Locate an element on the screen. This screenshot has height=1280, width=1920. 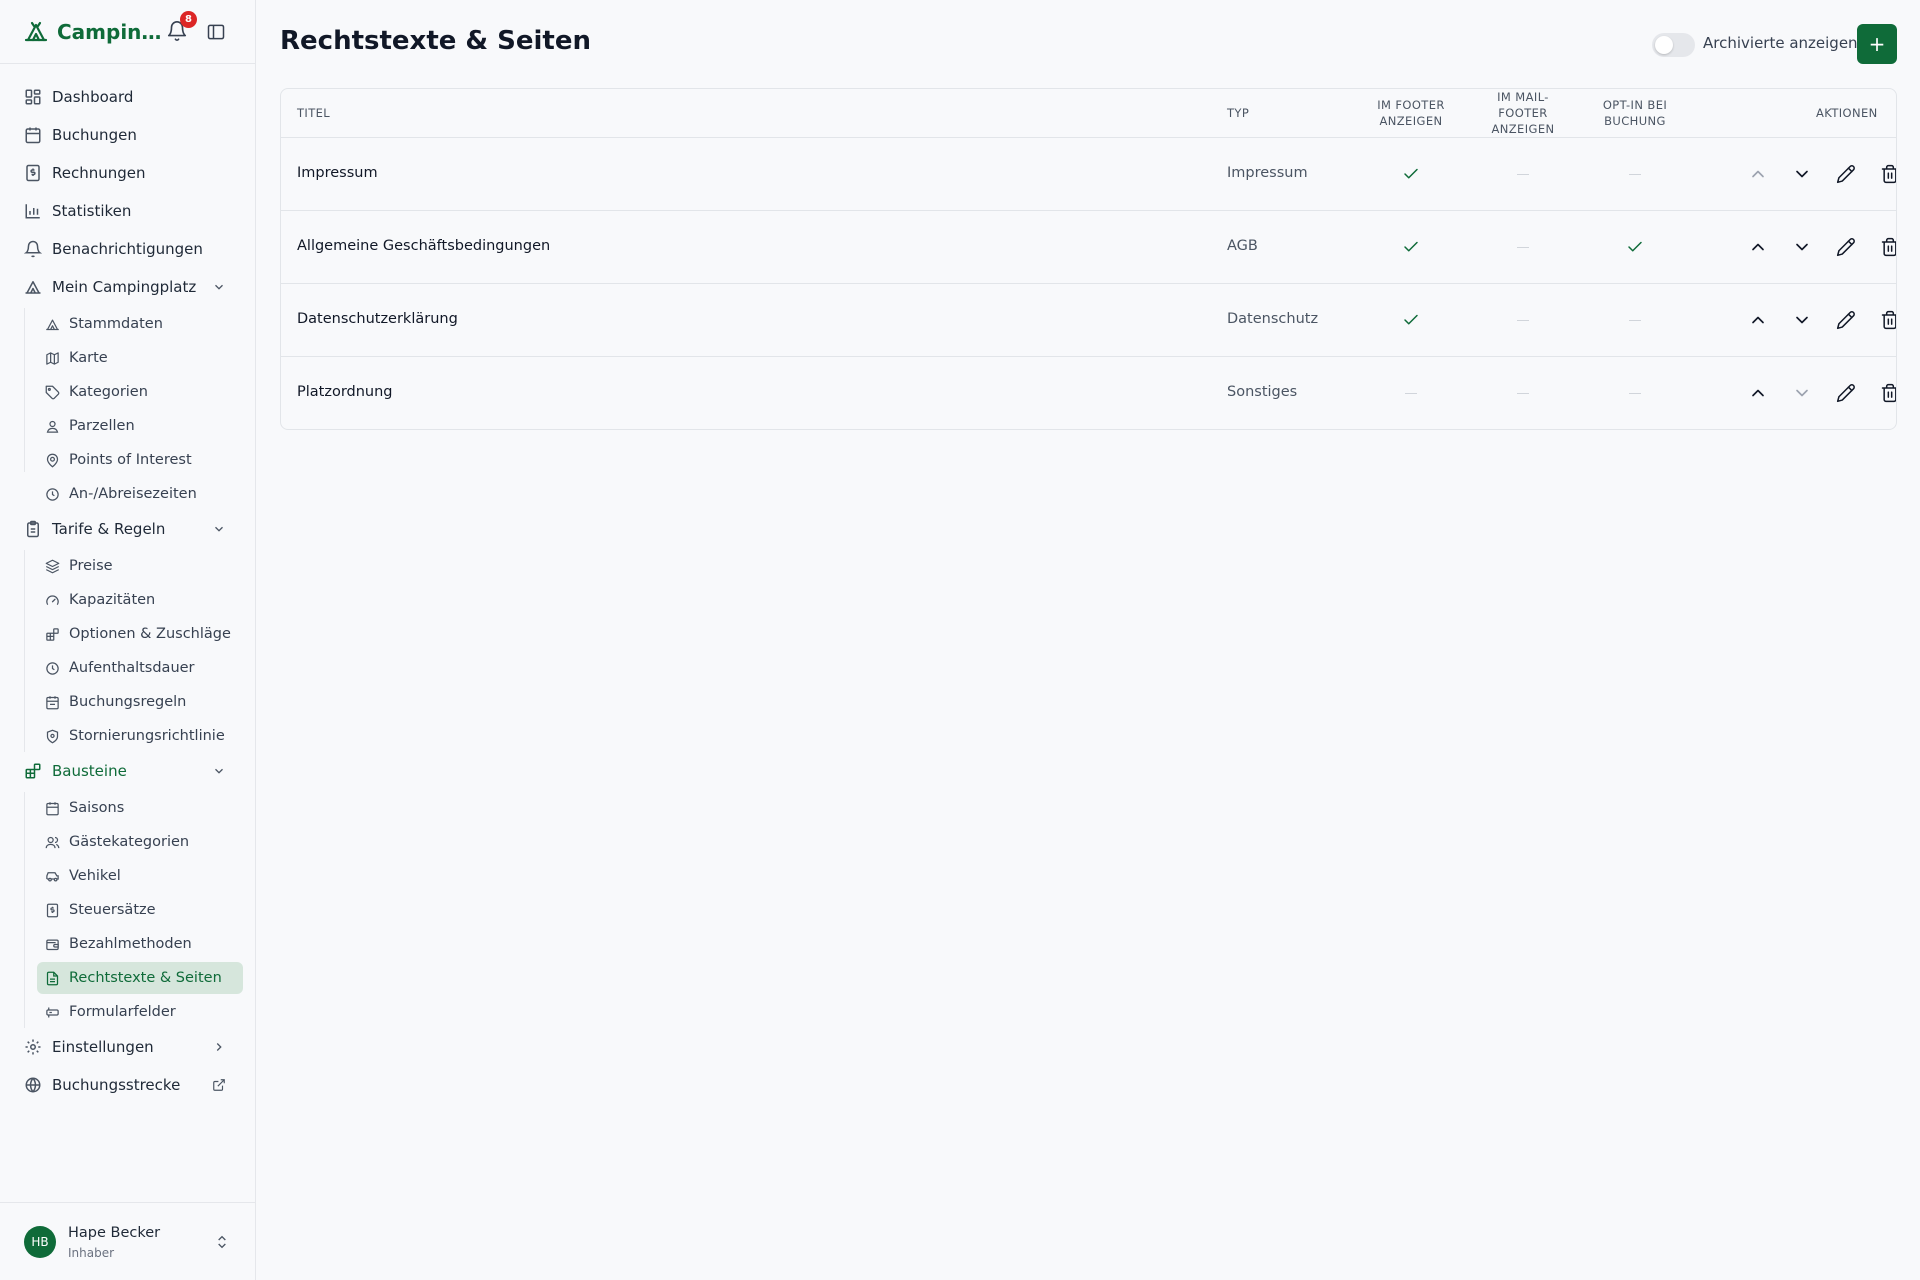
globe-icon is located at coordinates (33, 1085).